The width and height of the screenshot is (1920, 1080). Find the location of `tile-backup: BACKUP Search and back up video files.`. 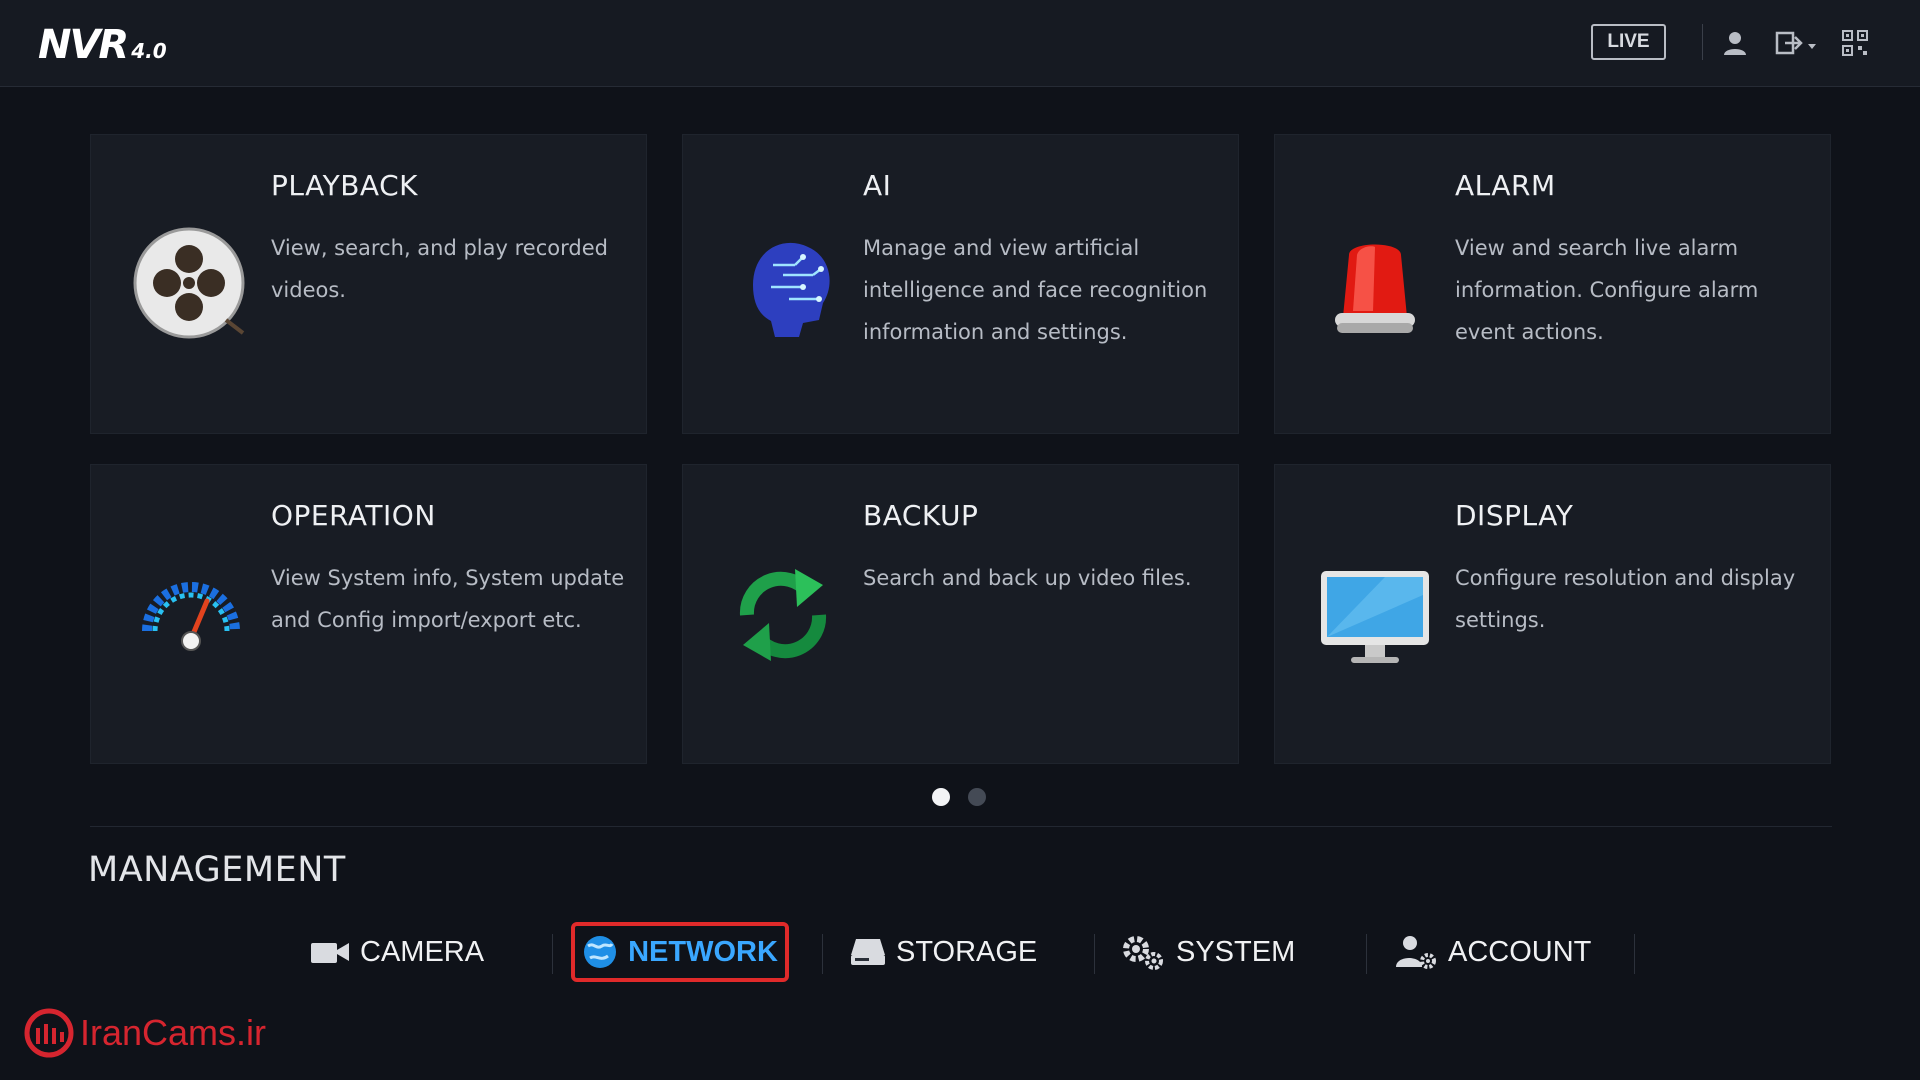

tile-backup: BACKUP Search and back up video files. is located at coordinates (960, 614).